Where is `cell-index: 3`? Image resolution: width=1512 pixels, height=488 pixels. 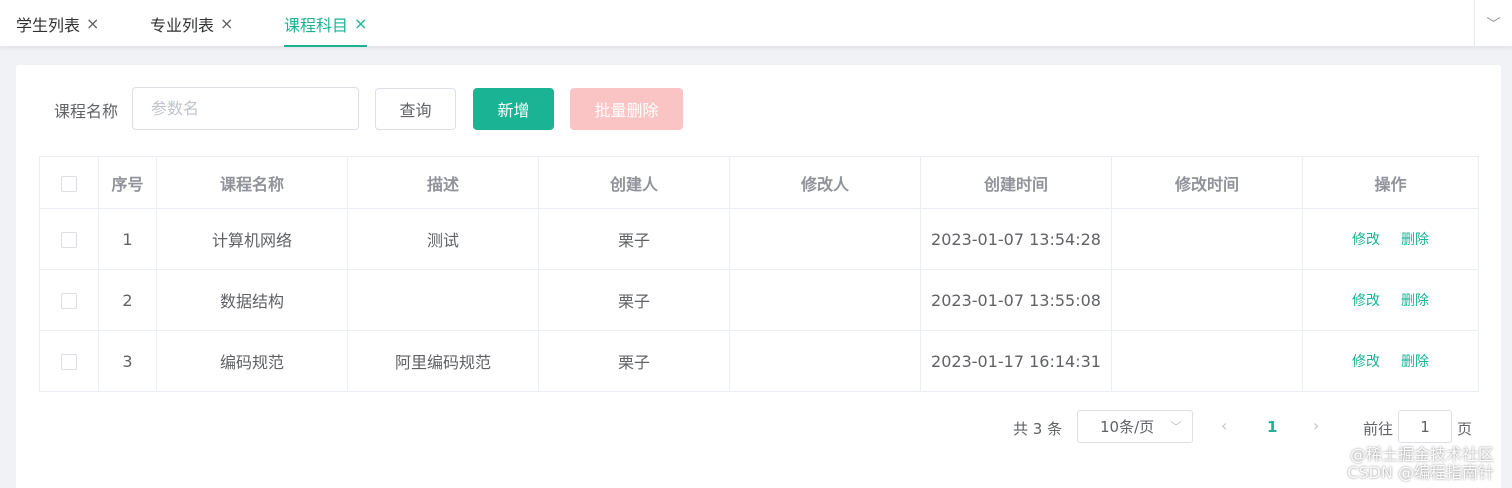
cell-index: 3 is located at coordinates (127, 361).